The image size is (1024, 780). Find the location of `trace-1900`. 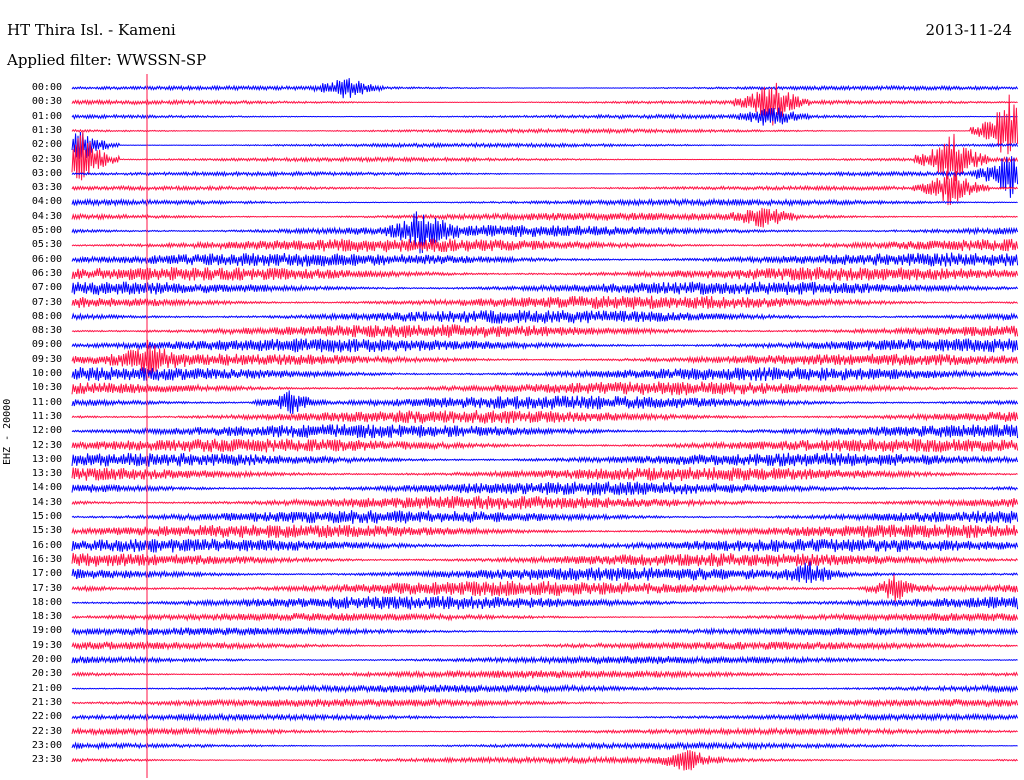

trace-1900 is located at coordinates (545, 631).